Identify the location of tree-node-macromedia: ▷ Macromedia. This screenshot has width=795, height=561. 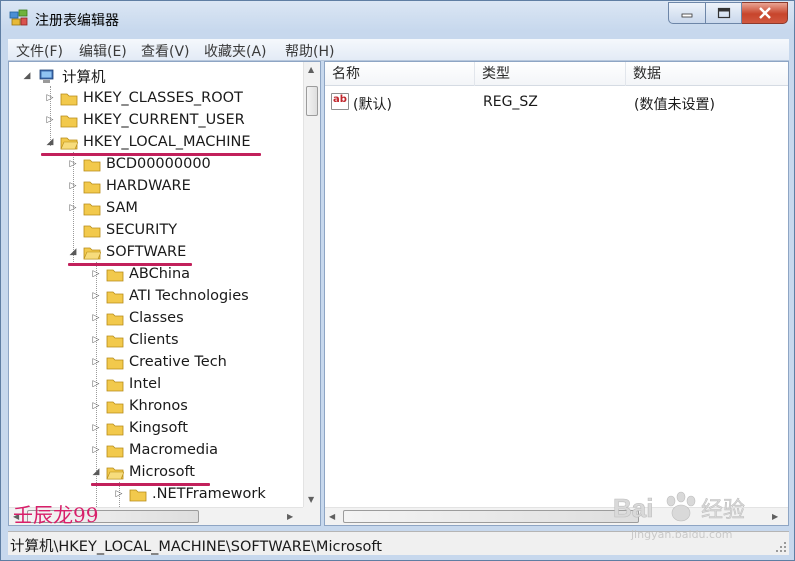
(154, 450).